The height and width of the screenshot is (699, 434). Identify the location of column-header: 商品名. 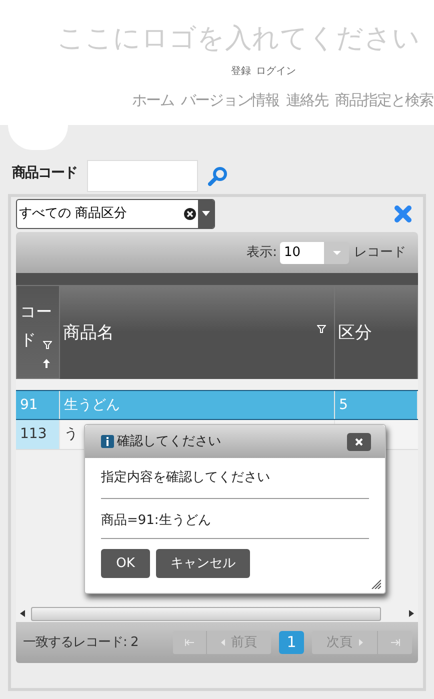
(197, 332).